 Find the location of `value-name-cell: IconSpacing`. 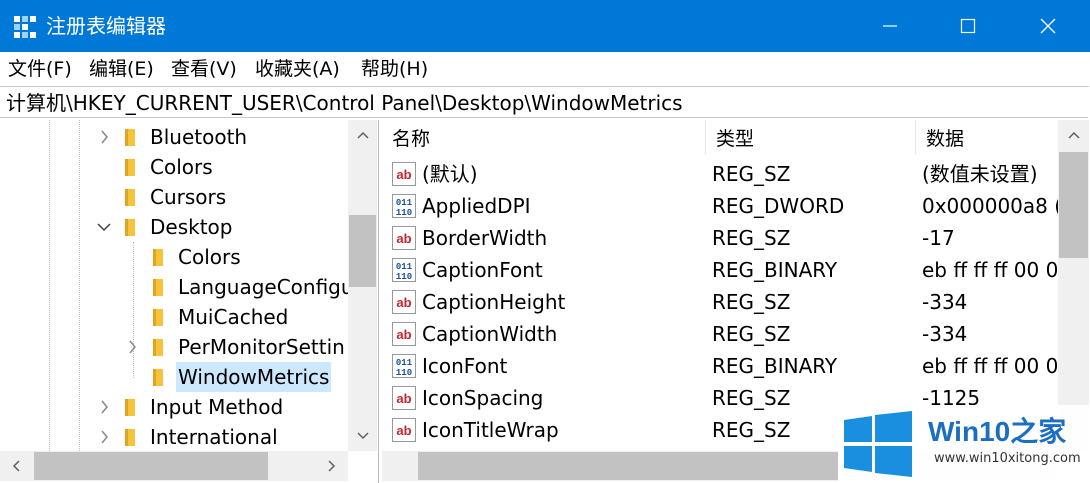

value-name-cell: IconSpacing is located at coordinates (483, 398).